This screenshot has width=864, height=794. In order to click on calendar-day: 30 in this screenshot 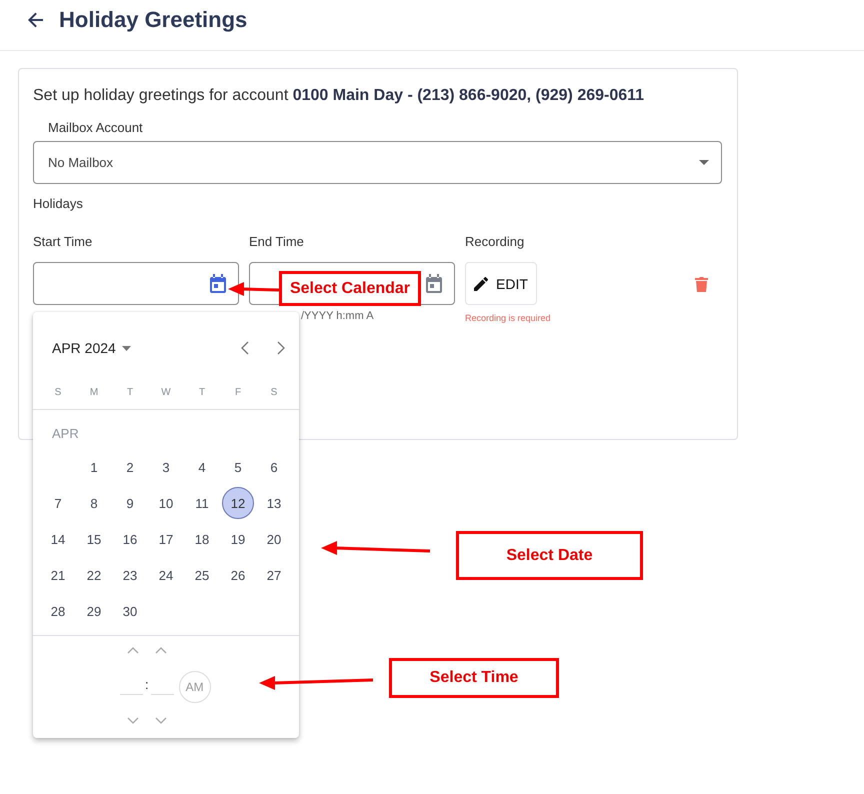, I will do `click(130, 611)`.